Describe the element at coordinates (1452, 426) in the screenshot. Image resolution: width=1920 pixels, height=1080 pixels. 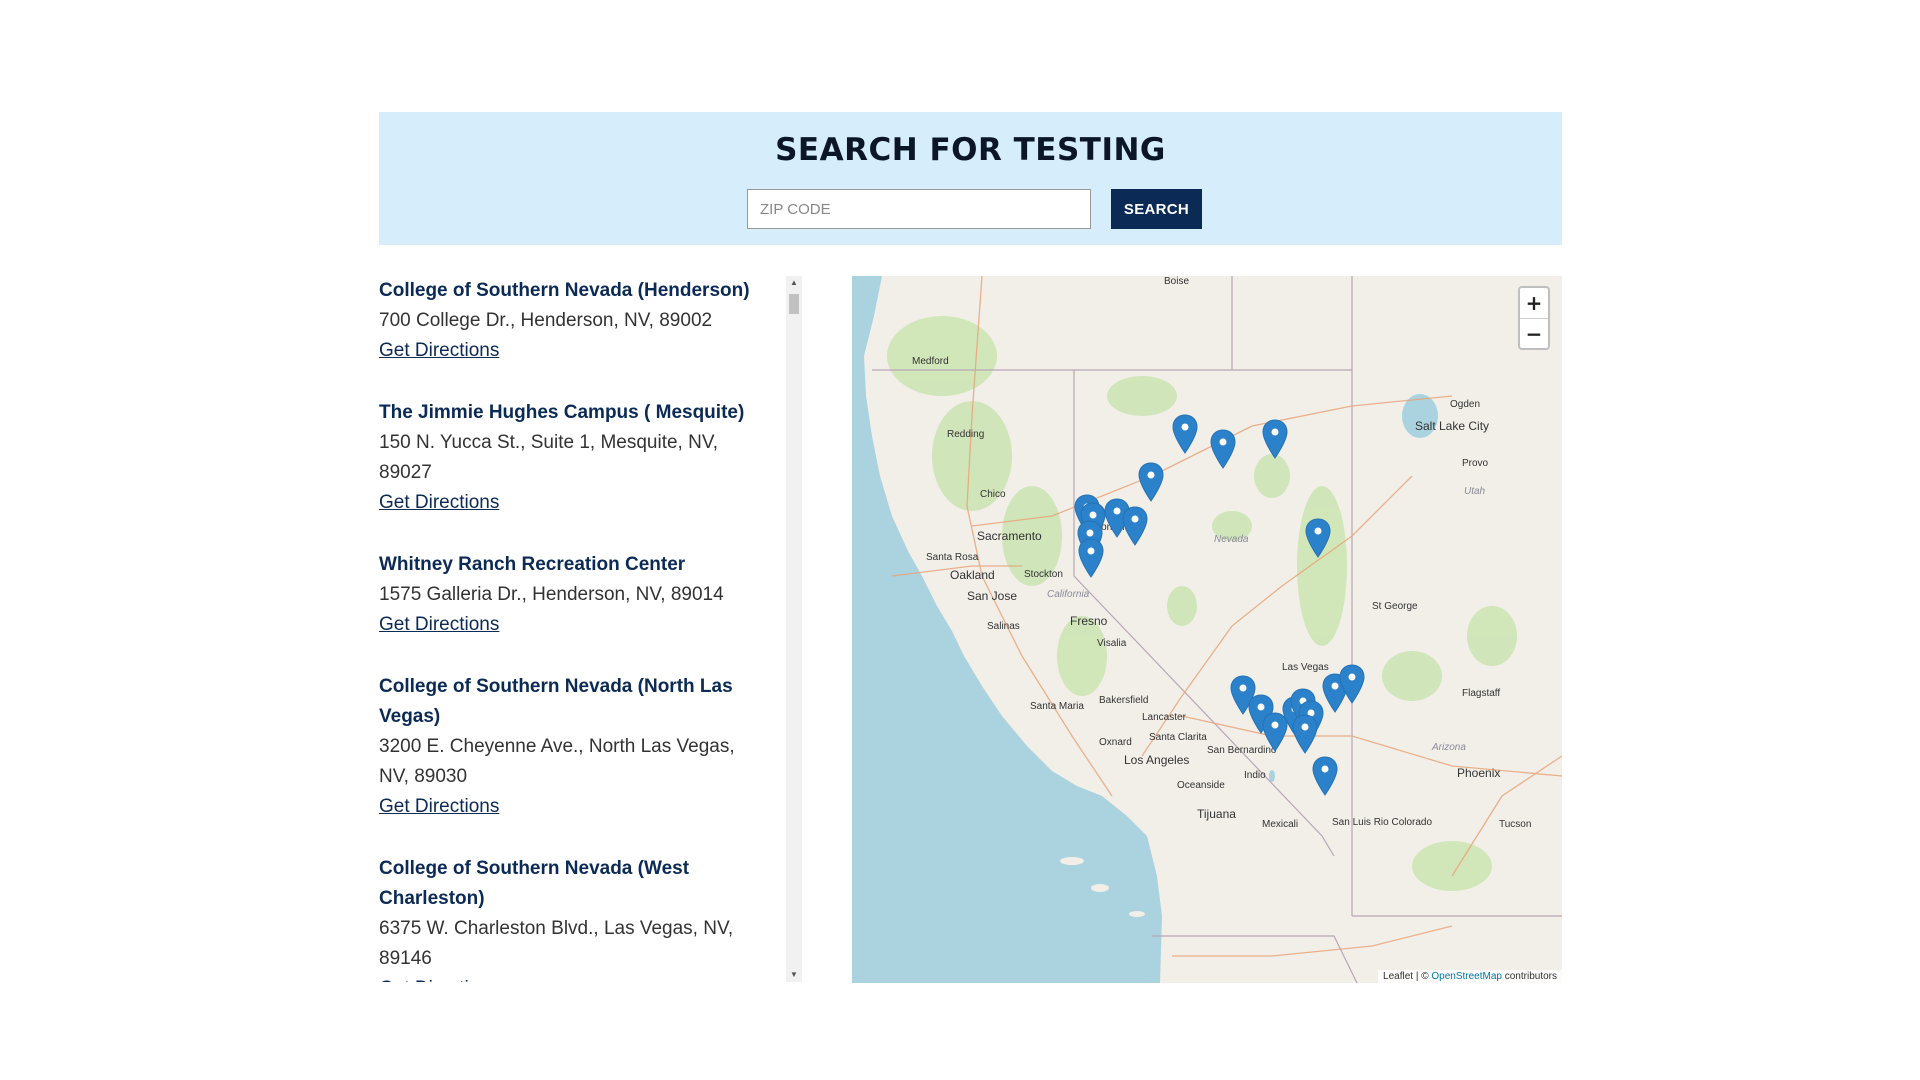
I see `city-label: Salt Lake City` at that location.